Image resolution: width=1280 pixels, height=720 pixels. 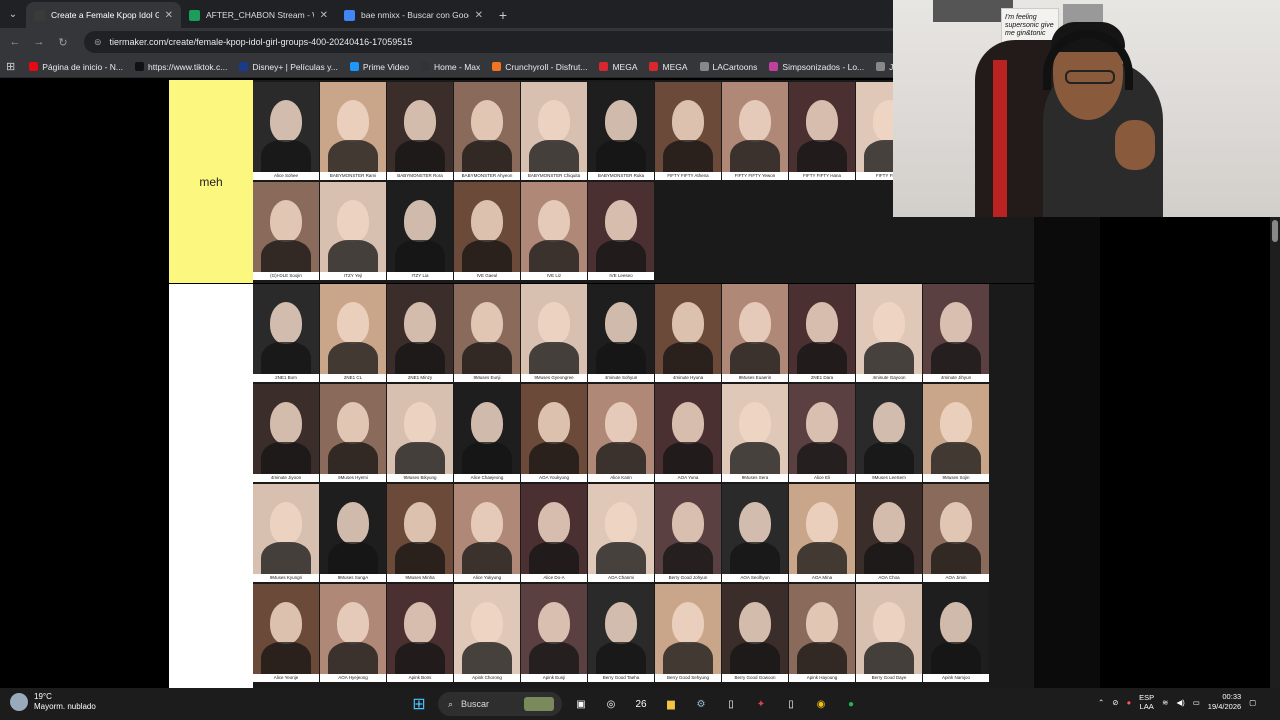 I want to click on tier-item-card: Alice Do-A, so click(x=554, y=533).